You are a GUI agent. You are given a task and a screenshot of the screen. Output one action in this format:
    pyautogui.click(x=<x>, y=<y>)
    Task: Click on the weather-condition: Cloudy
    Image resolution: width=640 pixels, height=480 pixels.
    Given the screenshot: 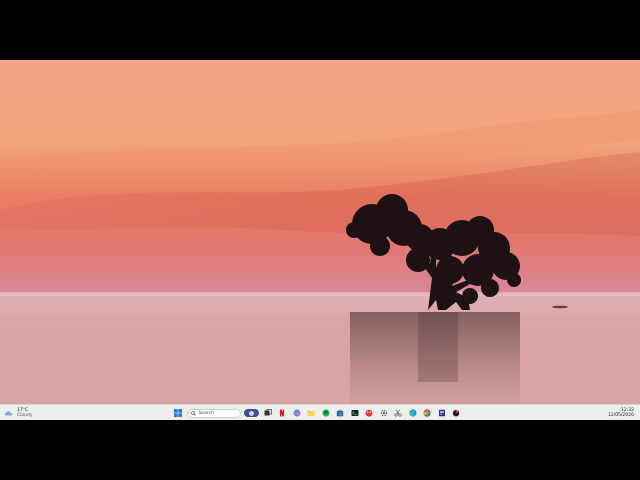 What is the action you would take?
    pyautogui.click(x=25, y=415)
    